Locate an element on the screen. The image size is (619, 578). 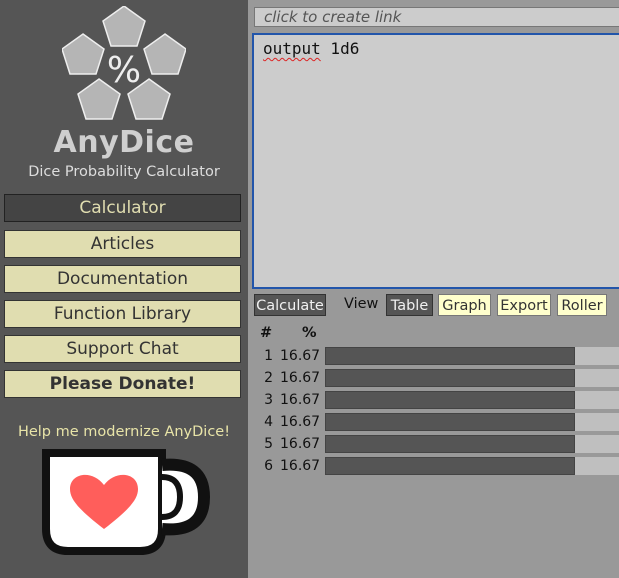
calculate-button: Calculate is located at coordinates (290, 305).